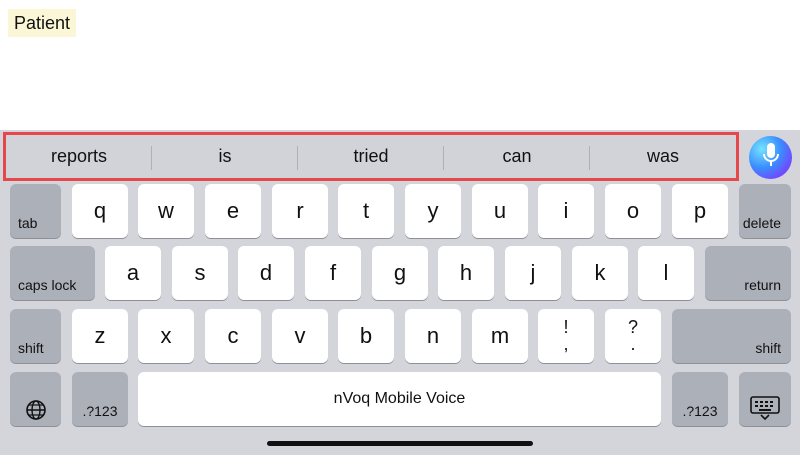 The height and width of the screenshot is (455, 800). Describe the element at coordinates (333, 273) in the screenshot. I see `key-f: f` at that location.